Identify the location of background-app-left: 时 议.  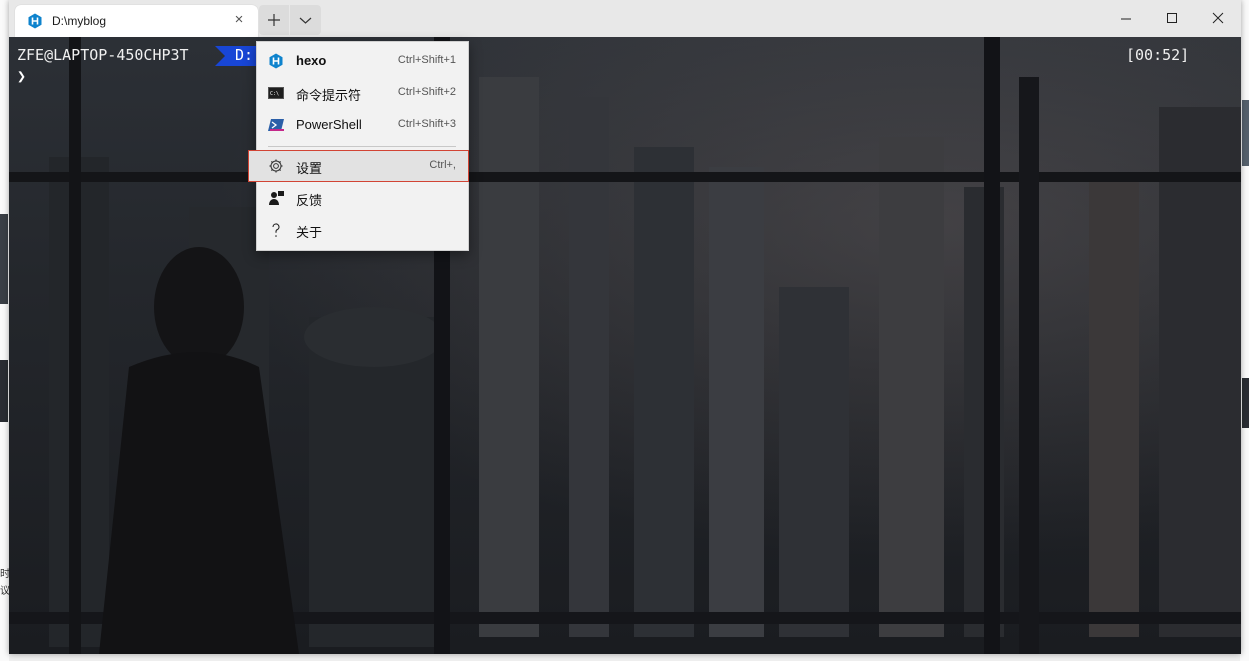
(5, 330).